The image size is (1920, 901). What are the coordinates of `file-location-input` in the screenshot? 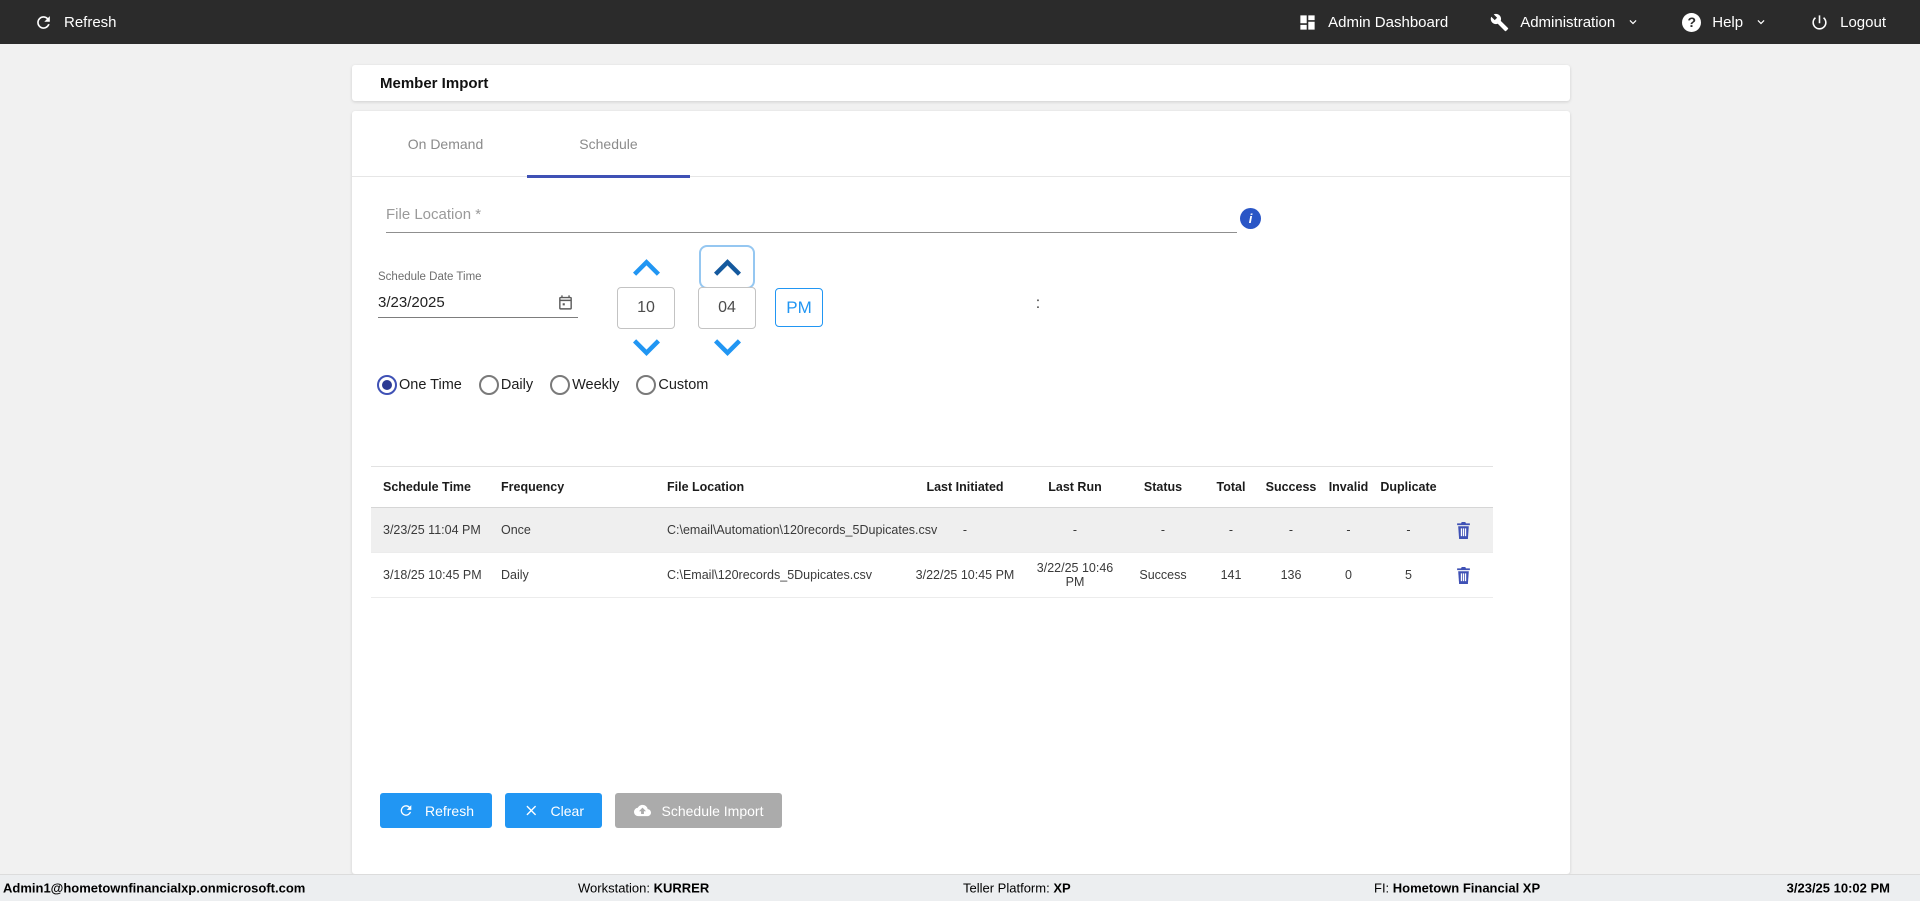 It's located at (811, 215).